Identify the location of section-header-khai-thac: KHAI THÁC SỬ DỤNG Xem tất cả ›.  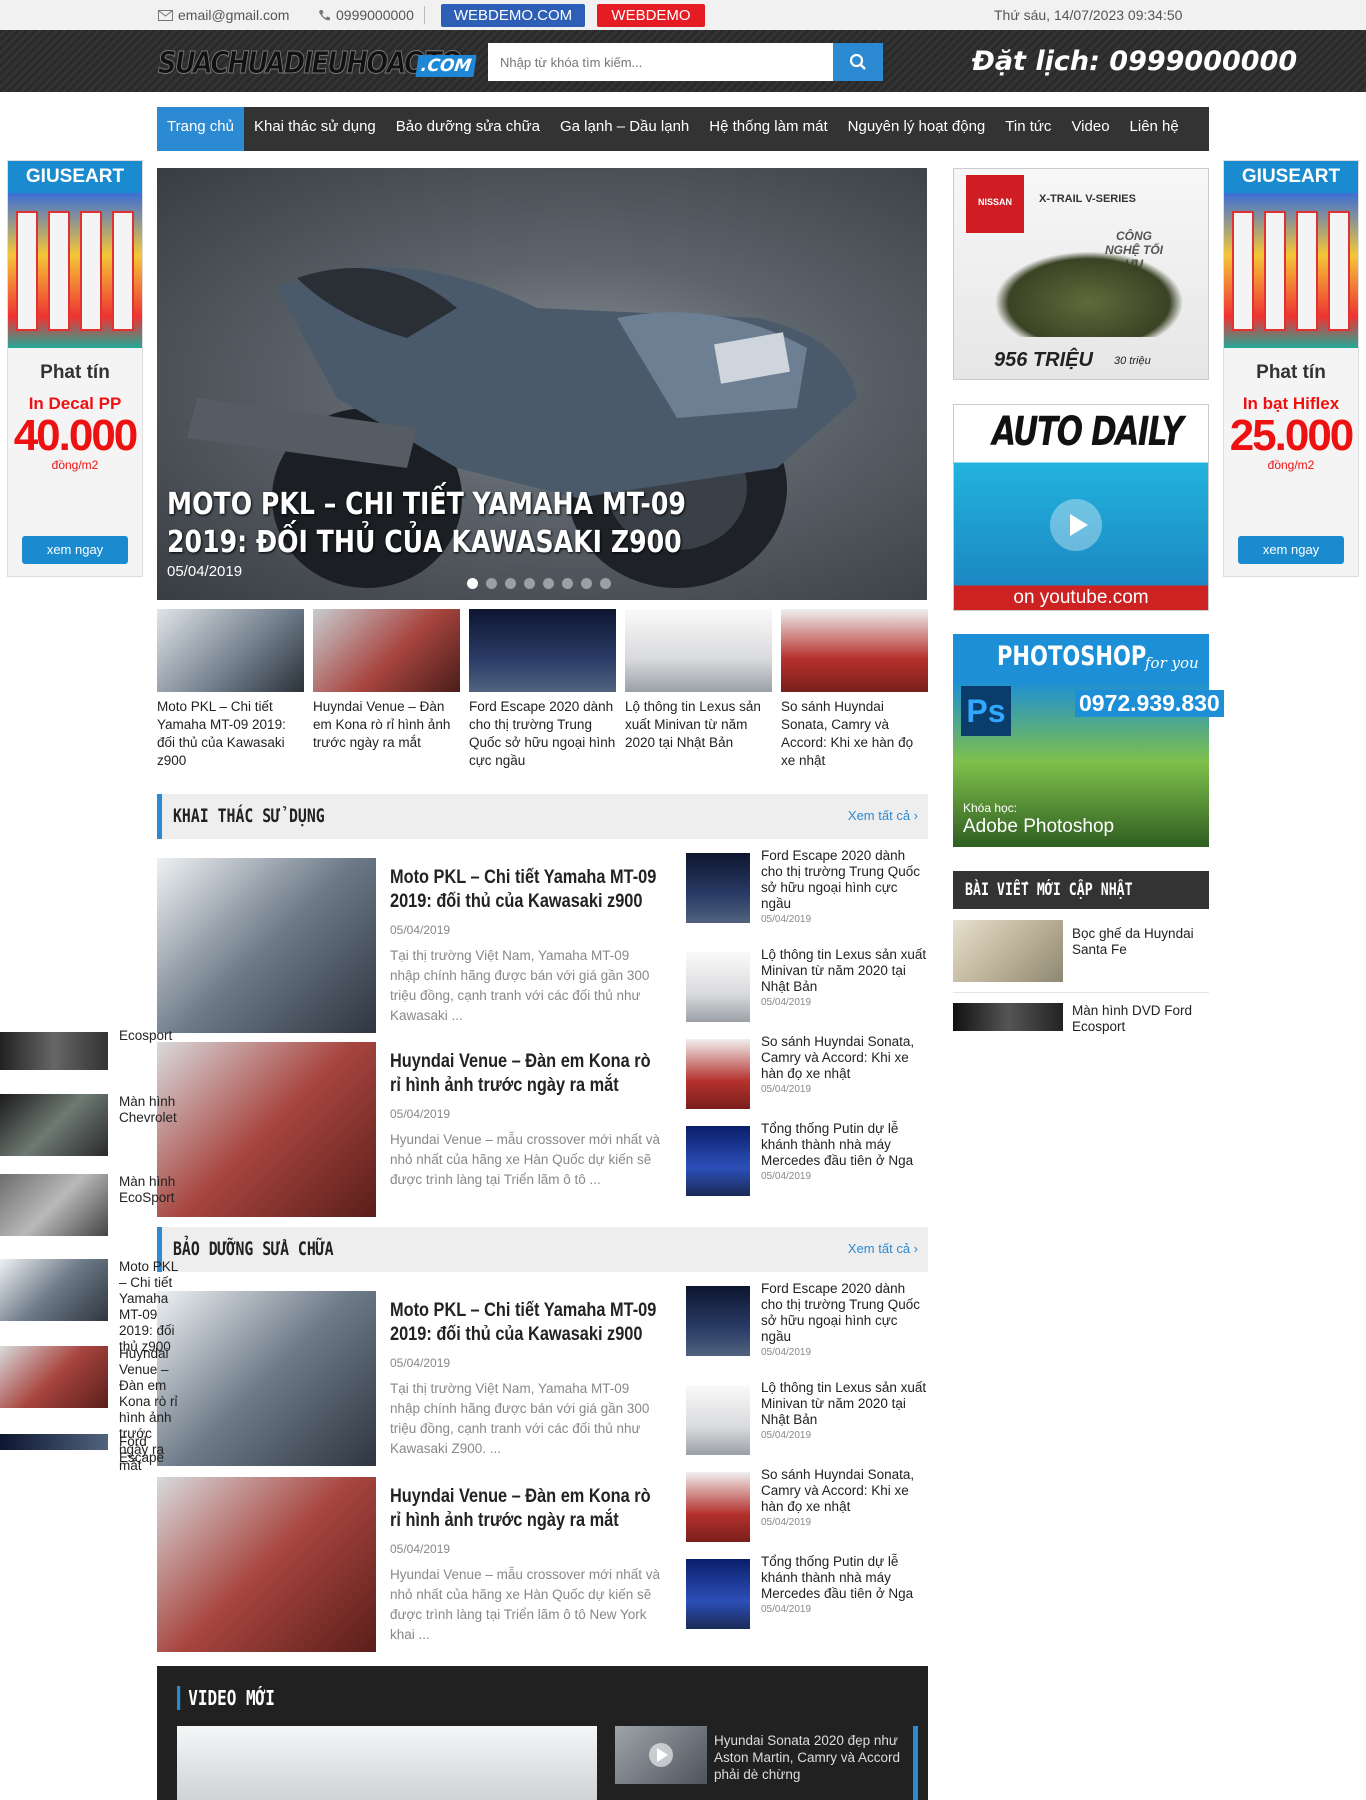
(542, 816).